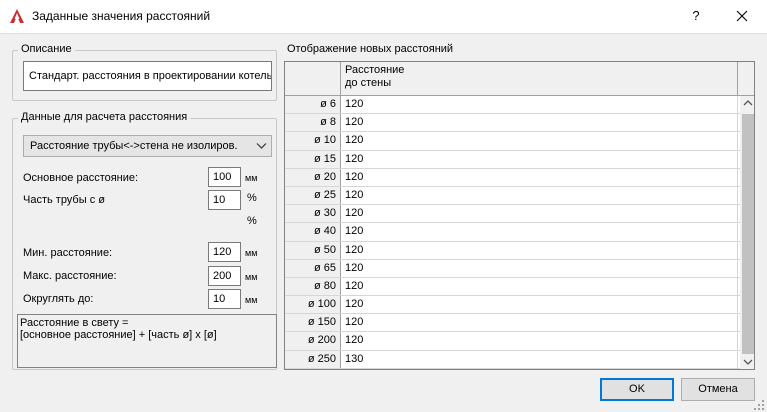 The image size is (767, 412). What do you see at coordinates (540, 359) in the screenshot?
I see `distance-cell: 130` at bounding box center [540, 359].